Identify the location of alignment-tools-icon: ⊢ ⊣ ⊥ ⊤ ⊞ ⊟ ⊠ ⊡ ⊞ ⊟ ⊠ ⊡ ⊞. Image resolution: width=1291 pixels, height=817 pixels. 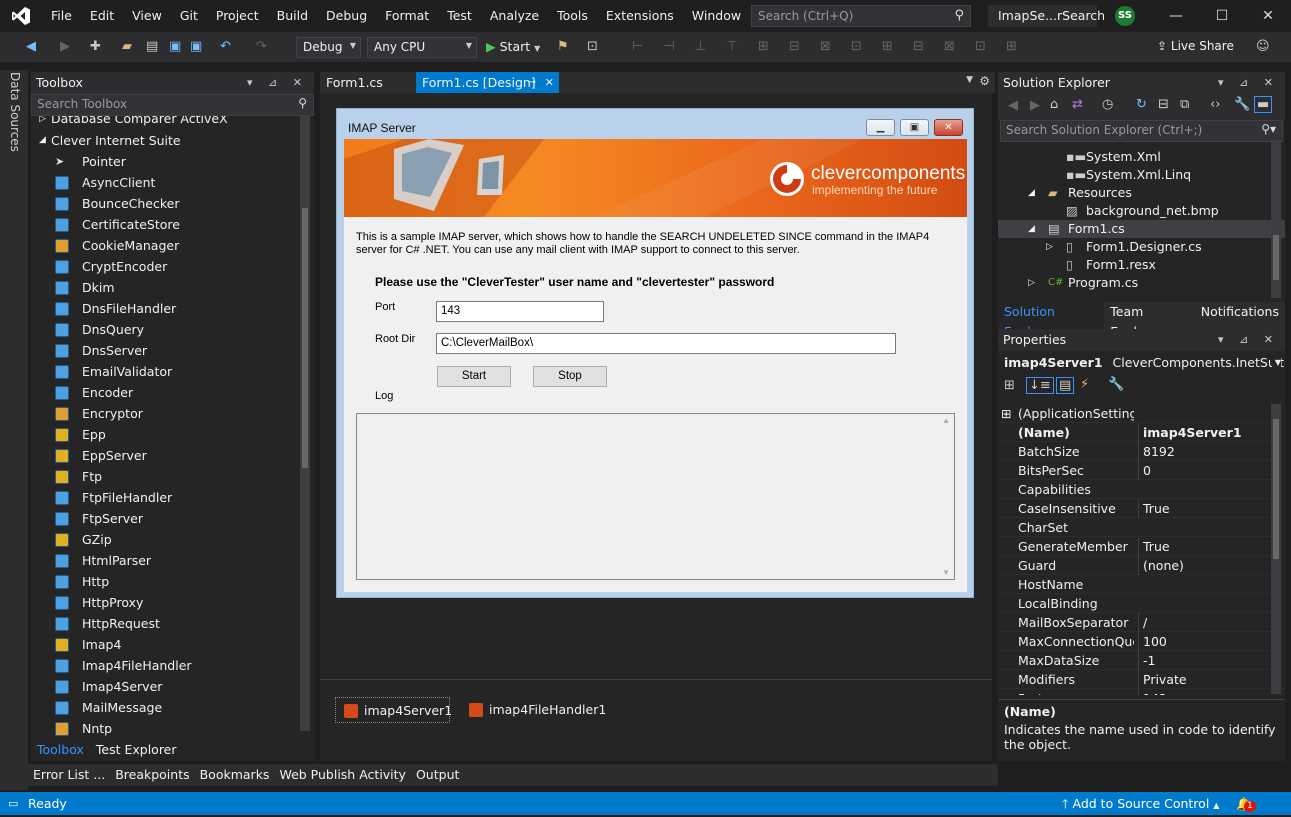
(828, 46).